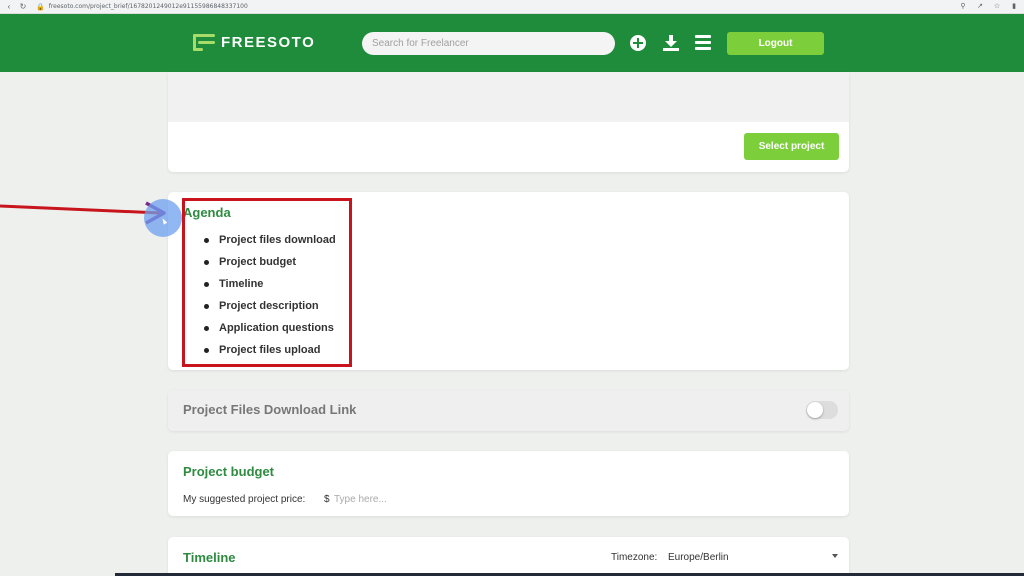  Describe the element at coordinates (392, 499) in the screenshot. I see `price-input` at that location.